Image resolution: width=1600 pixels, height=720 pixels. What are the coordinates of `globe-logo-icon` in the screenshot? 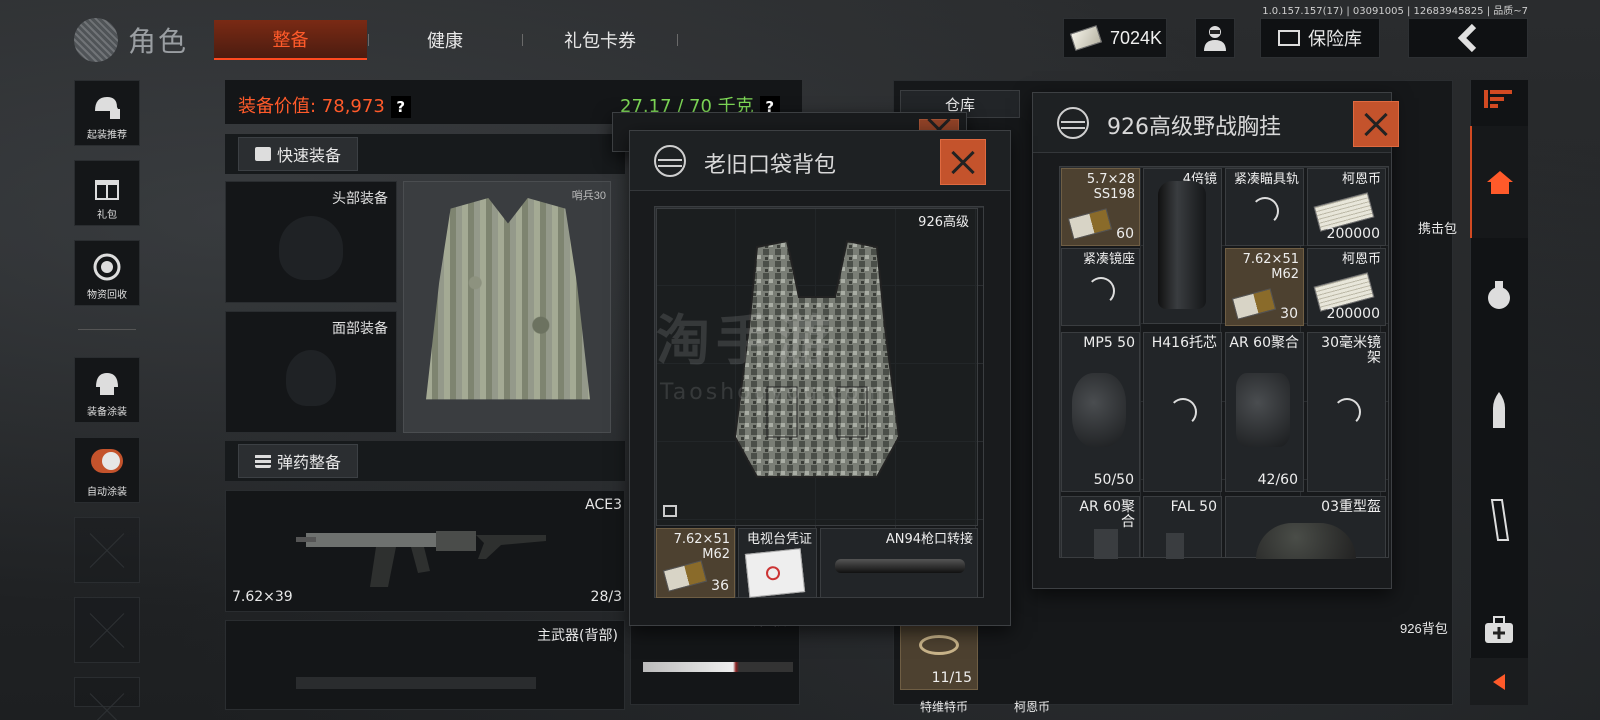 It's located at (96, 40).